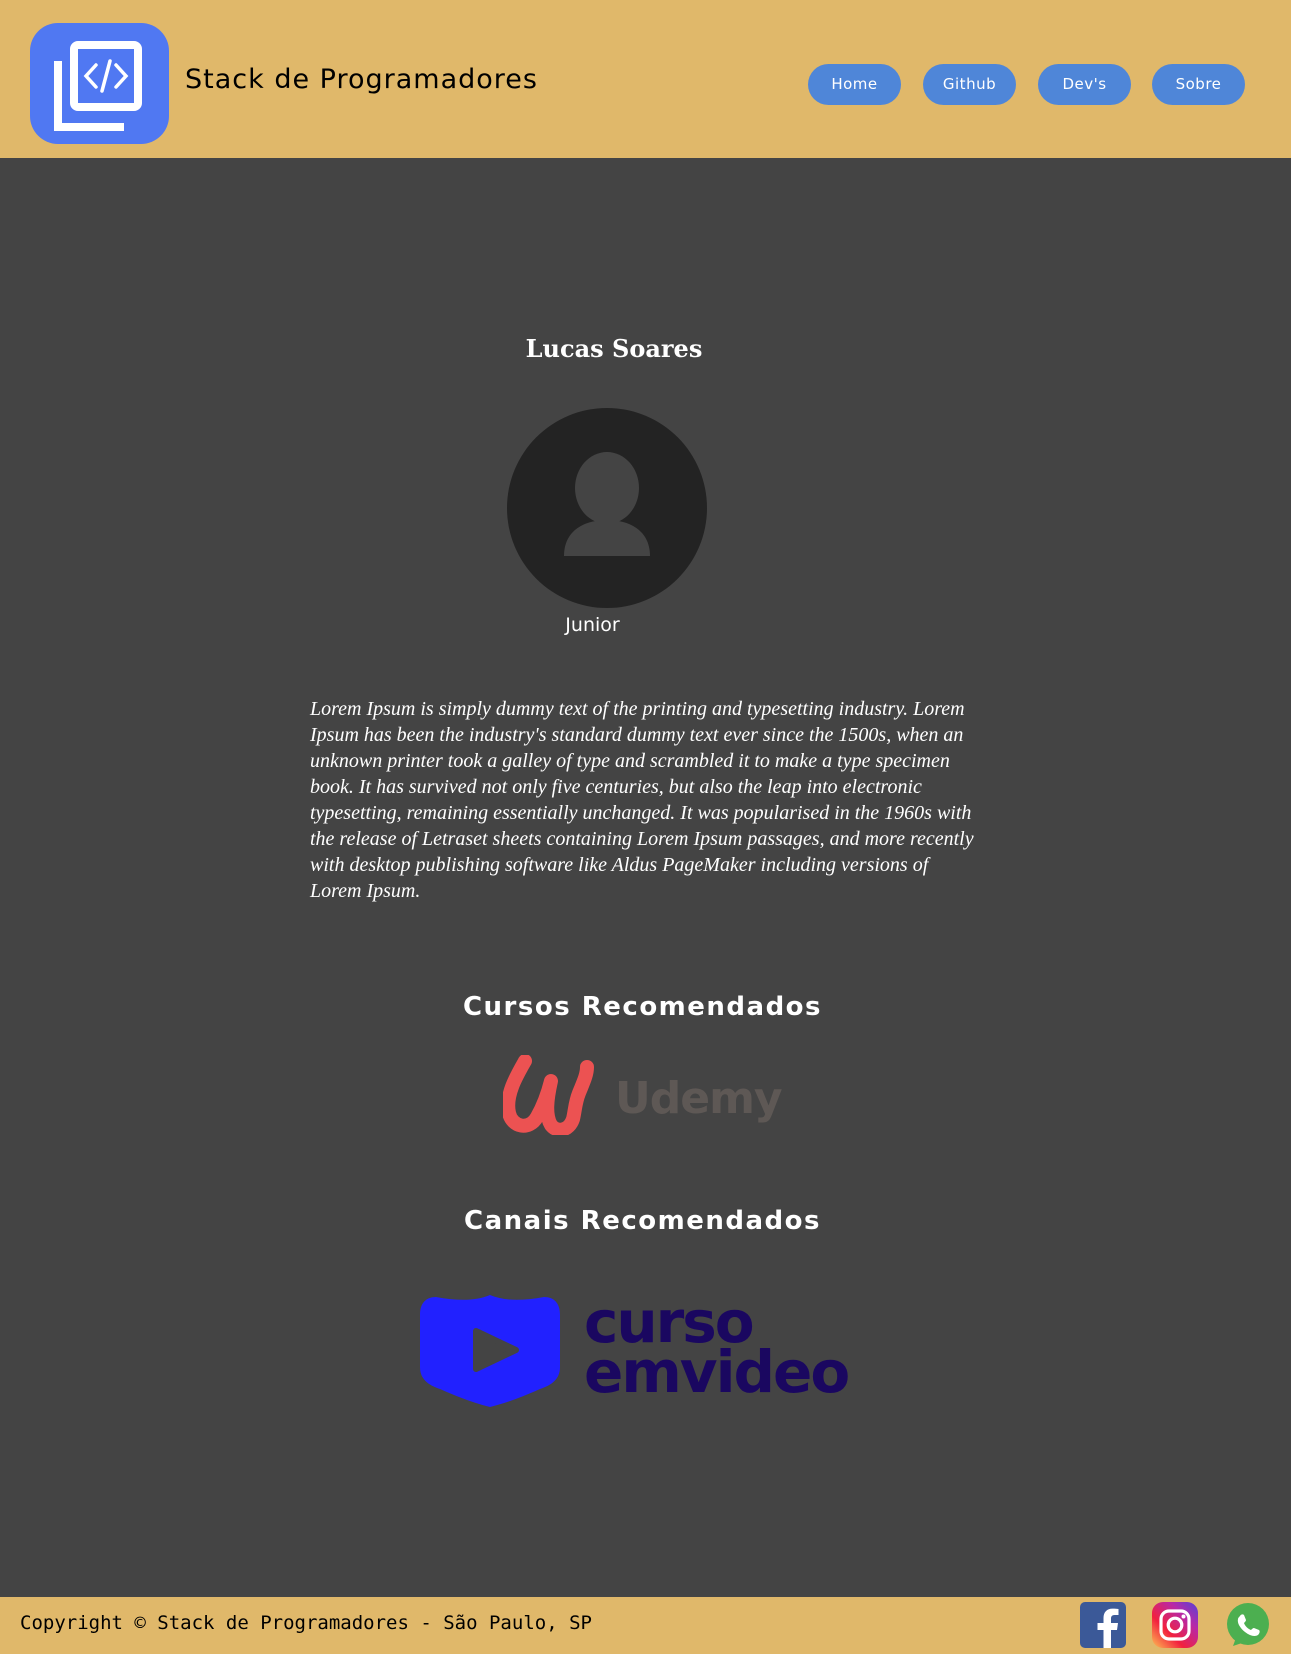 Image resolution: width=1291 pixels, height=1654 pixels. Describe the element at coordinates (717, 1372) in the screenshot. I see `cursoemvideo-wordmark-line2: emvideo` at that location.